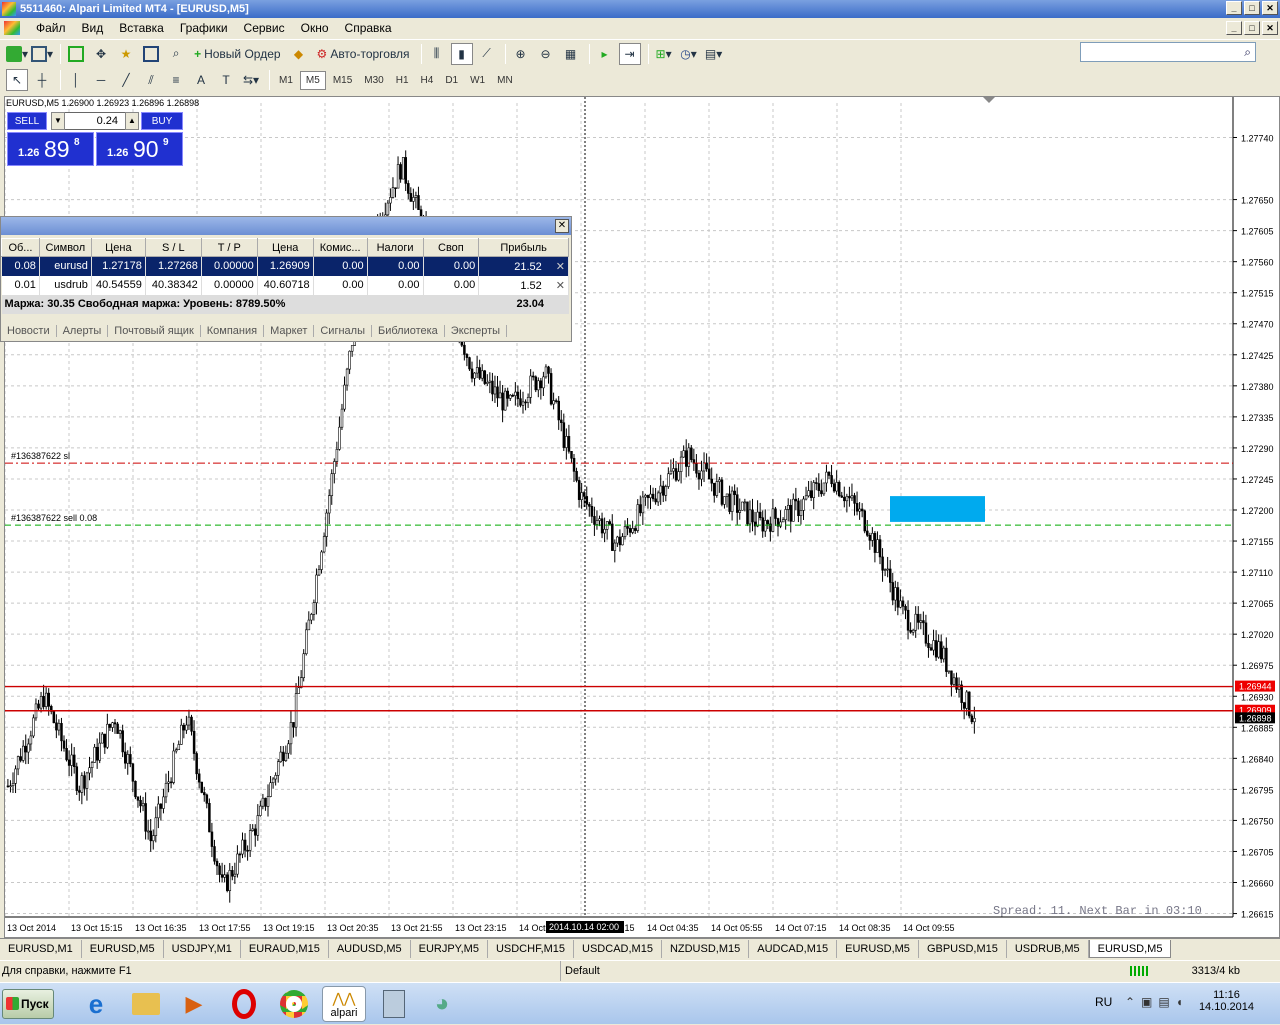  Describe the element at coordinates (505, 80) in the screenshot. I see `tf-mn: MN` at that location.